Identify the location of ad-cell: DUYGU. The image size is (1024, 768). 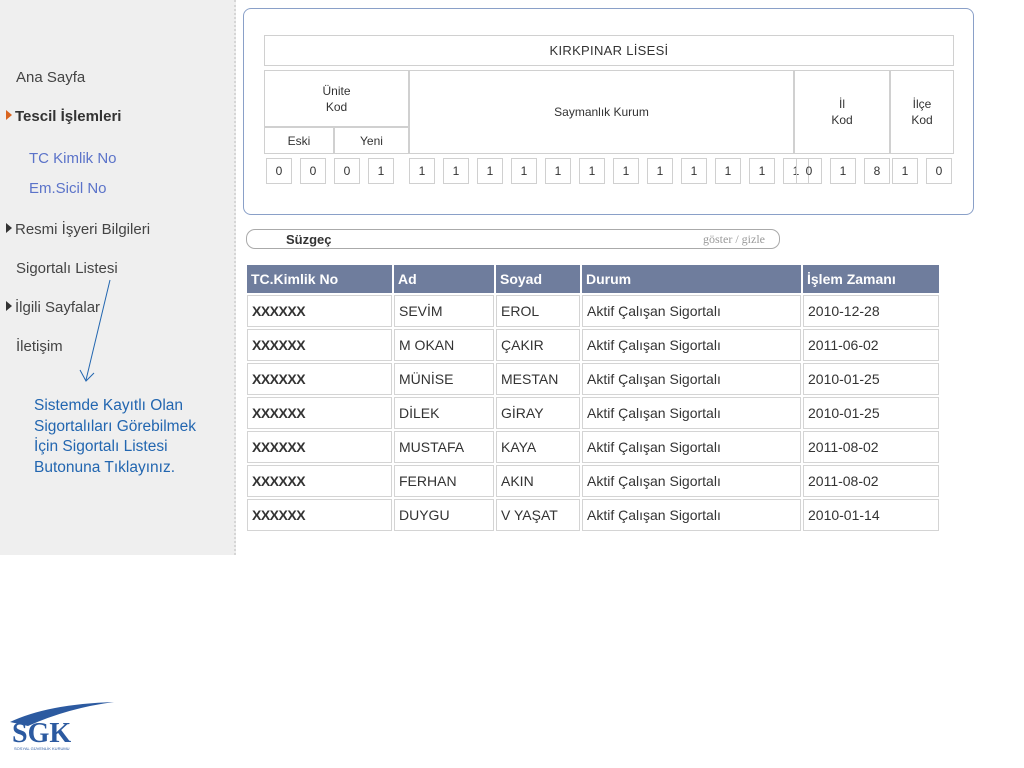
(444, 515).